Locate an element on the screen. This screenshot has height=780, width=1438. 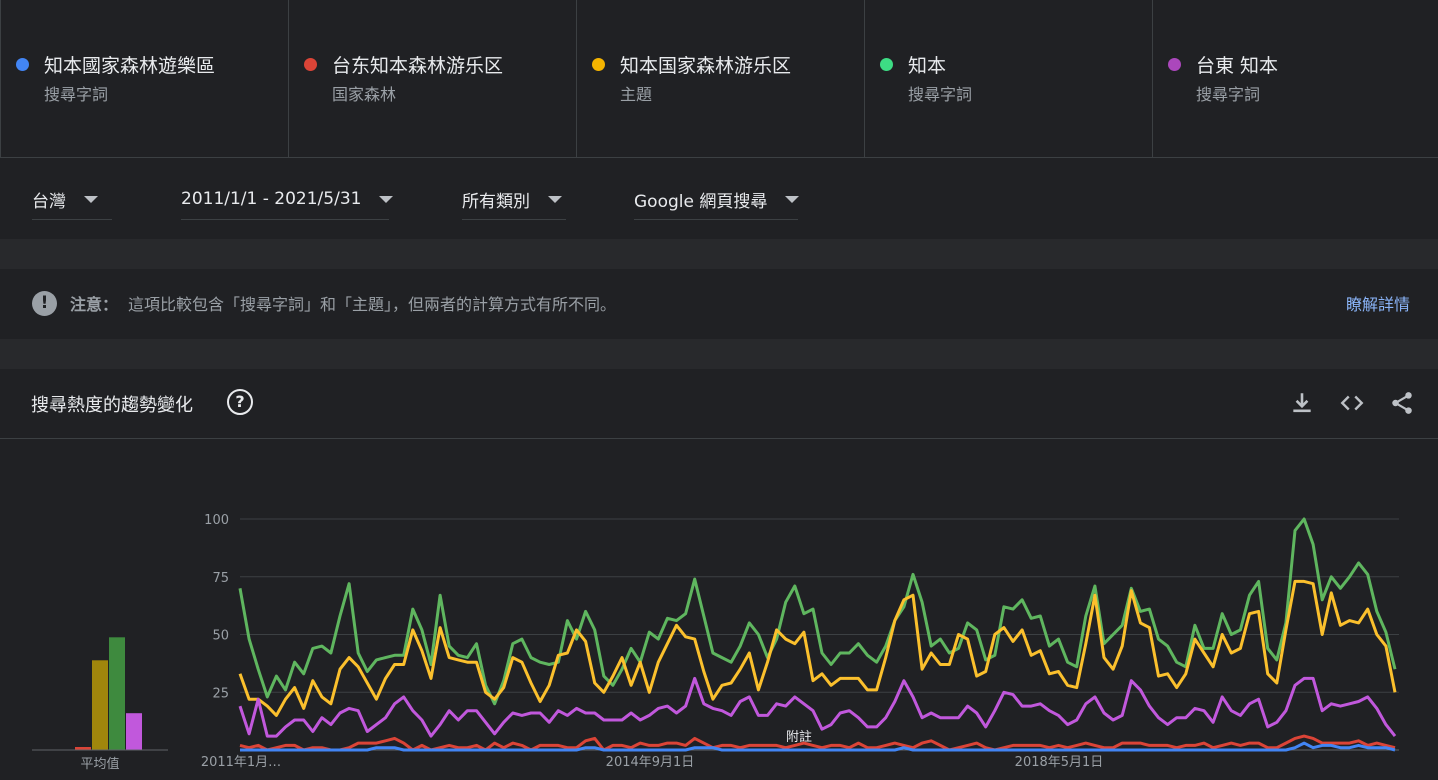
footnote-label: 附註 is located at coordinates (799, 737).